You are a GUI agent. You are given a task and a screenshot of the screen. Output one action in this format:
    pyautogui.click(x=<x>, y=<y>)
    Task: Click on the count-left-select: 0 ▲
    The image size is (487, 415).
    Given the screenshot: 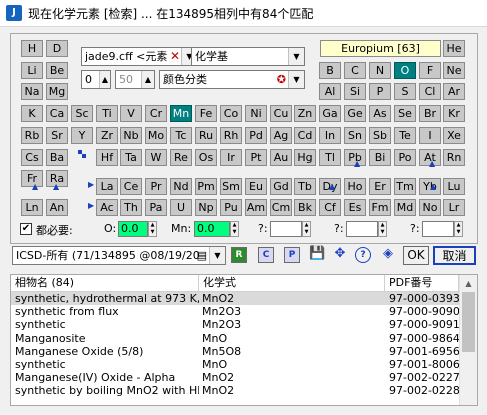 What is the action you would take?
    pyautogui.click(x=96, y=79)
    